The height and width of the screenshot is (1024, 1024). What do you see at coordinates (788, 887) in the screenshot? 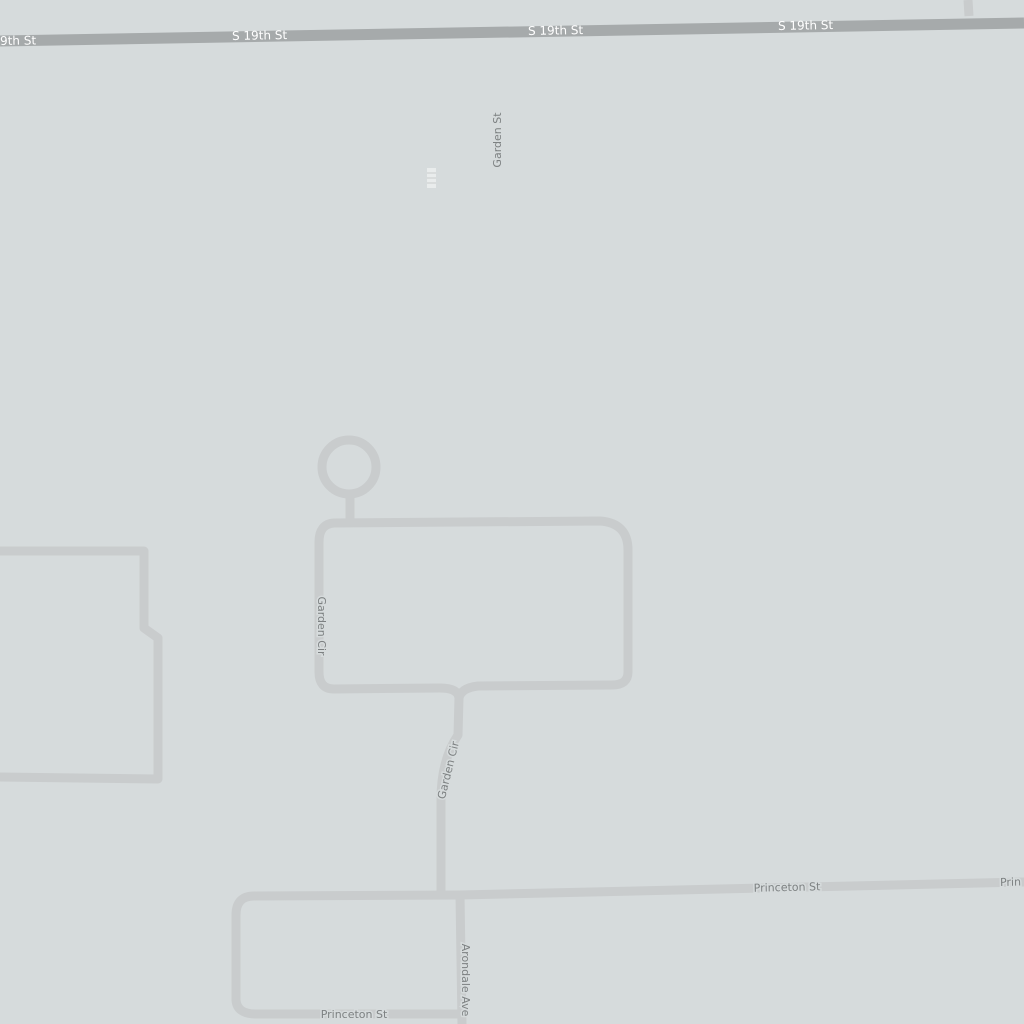
I see `street-label-princeton-east: Princeton St` at bounding box center [788, 887].